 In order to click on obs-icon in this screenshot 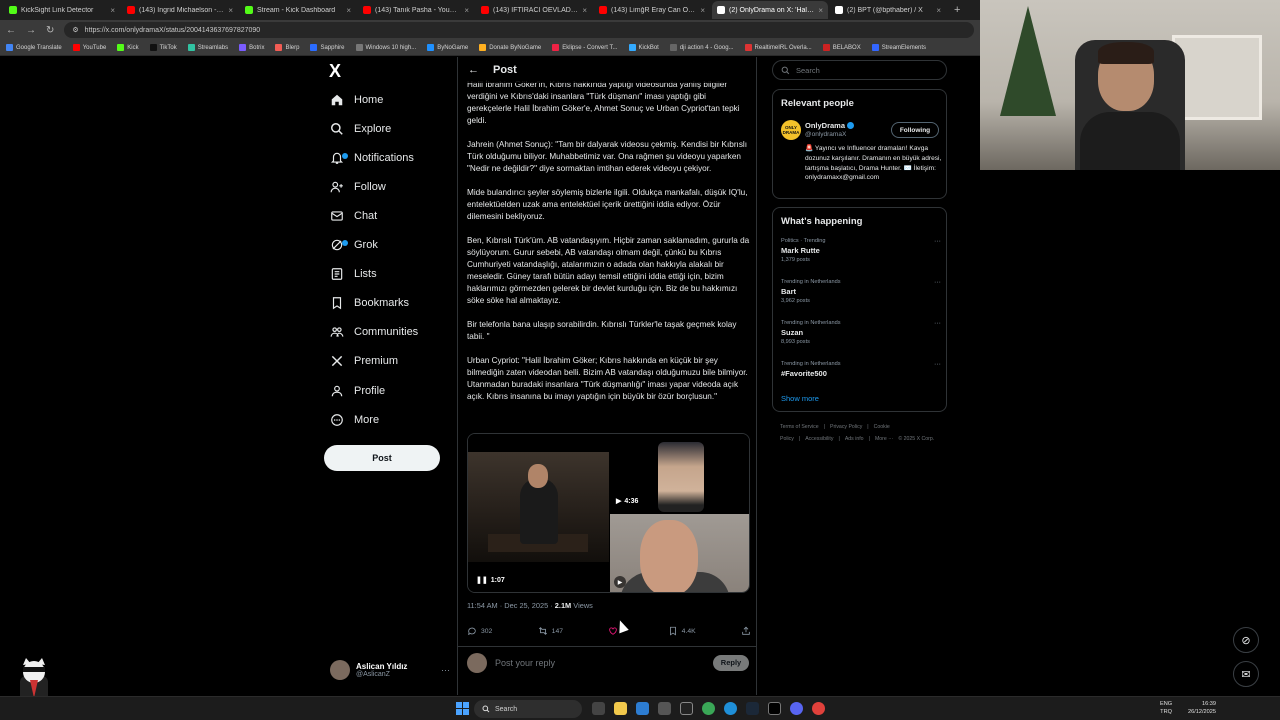, I will do `click(686, 708)`.